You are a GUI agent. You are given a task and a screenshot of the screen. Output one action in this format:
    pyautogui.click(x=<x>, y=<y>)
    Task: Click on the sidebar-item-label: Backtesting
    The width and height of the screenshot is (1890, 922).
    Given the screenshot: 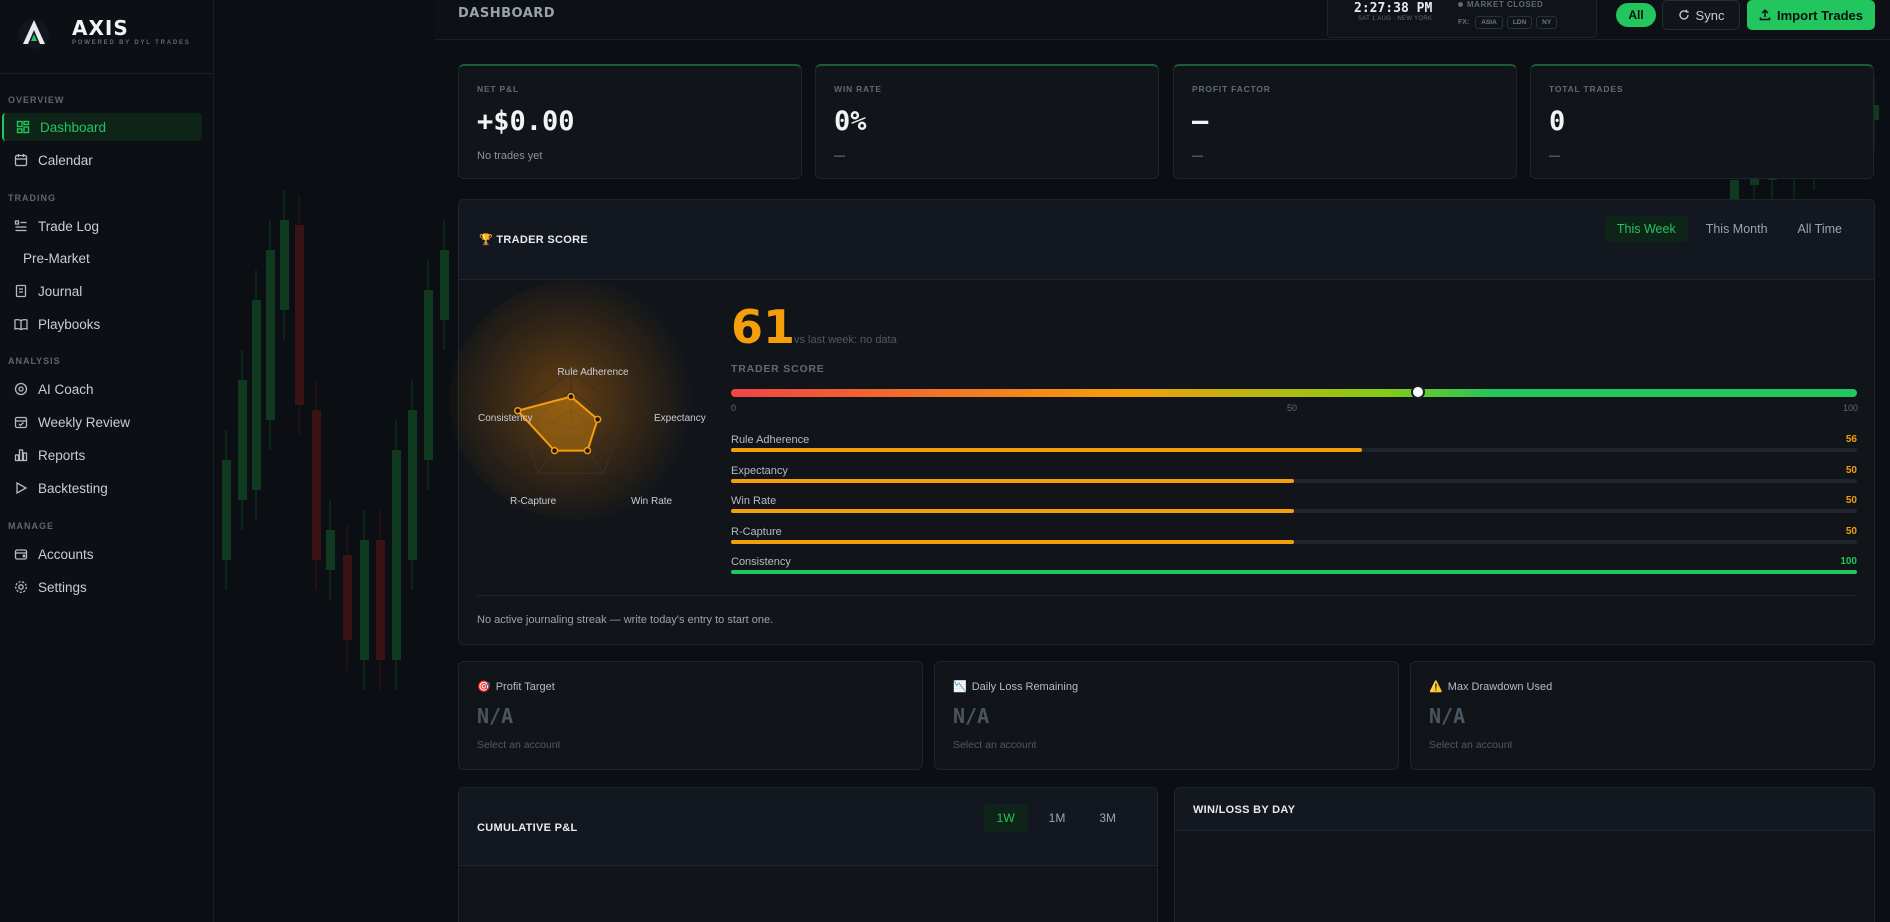 What is the action you would take?
    pyautogui.click(x=73, y=488)
    